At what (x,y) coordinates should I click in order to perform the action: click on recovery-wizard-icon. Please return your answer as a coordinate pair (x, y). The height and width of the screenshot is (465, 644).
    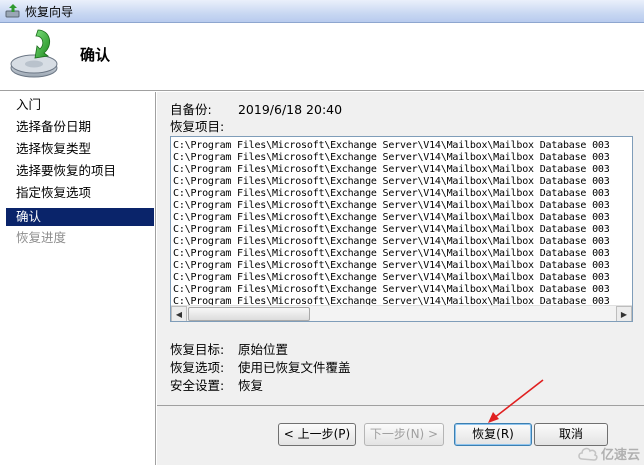
    Looking at the image, I should click on (12, 11).